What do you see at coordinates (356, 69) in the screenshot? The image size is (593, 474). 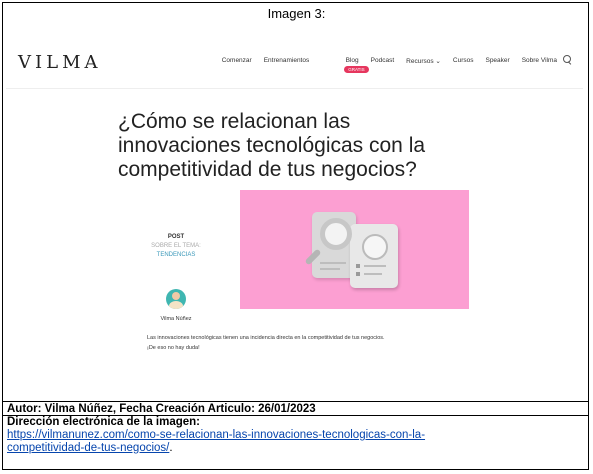 I see `free-badge: GRATIS` at bounding box center [356, 69].